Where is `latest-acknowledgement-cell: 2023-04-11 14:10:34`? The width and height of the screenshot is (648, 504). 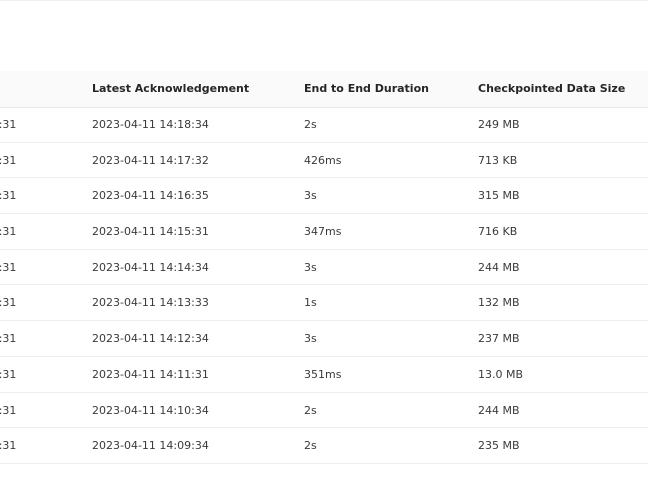
latest-acknowledgement-cell: 2023-04-11 14:10:34 is located at coordinates (150, 410).